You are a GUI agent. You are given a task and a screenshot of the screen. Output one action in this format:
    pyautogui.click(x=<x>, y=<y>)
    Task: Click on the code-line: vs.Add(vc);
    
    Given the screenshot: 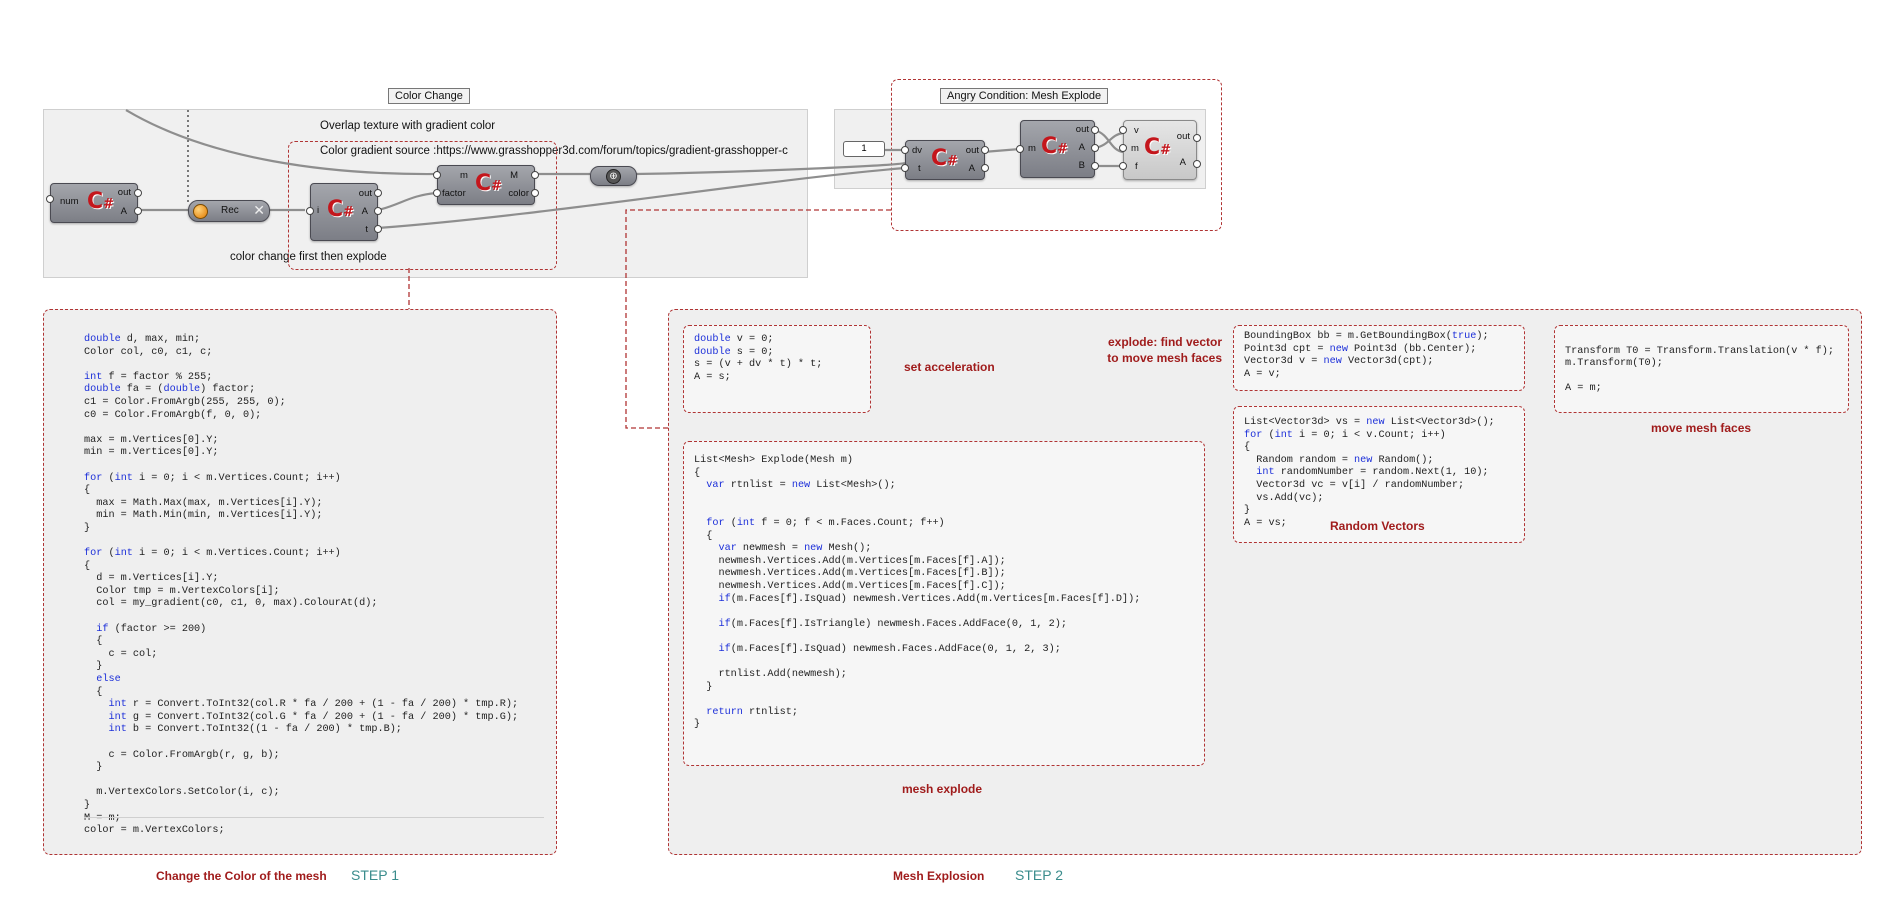 What is the action you would take?
    pyautogui.click(x=1284, y=498)
    